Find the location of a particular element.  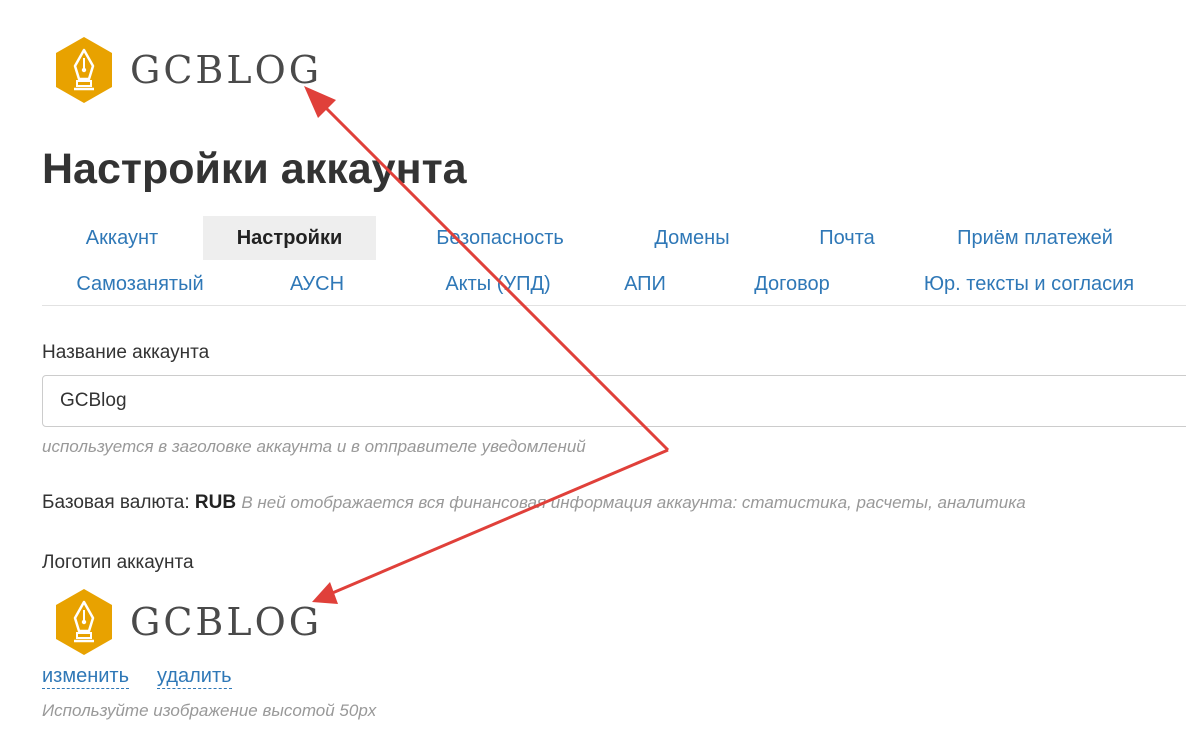

tab-legal-texts: Юр. тексты и согласия is located at coordinates (1029, 284).